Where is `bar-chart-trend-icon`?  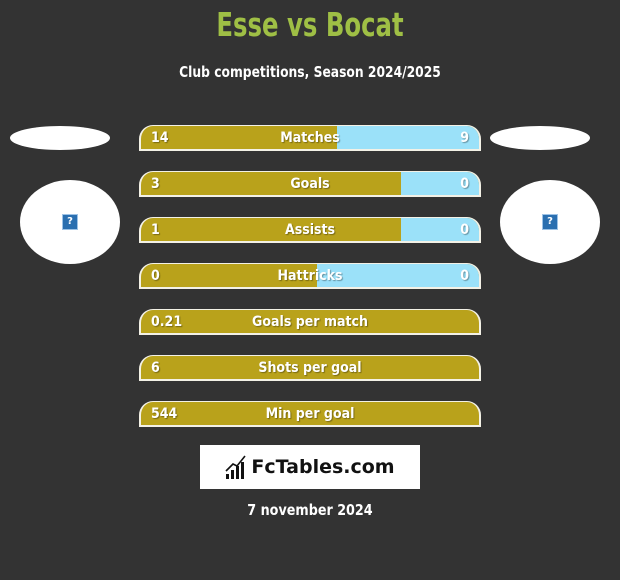
bar-chart-trend-icon is located at coordinates (236, 467).